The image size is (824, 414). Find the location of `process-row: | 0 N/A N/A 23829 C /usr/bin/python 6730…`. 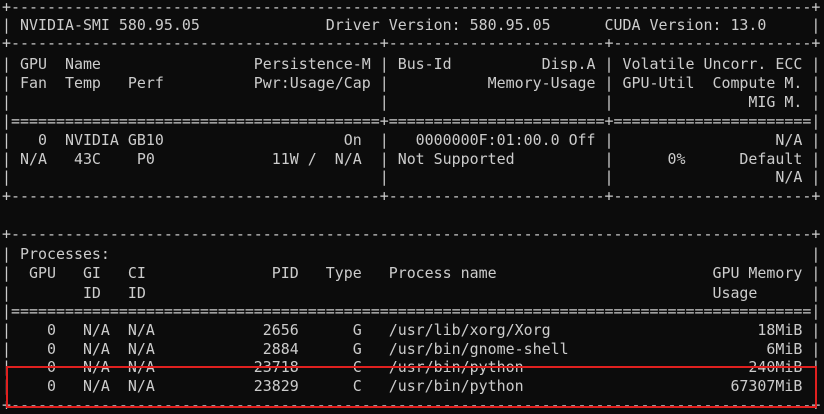

process-row: | 0 N/A N/A 23829 C /usr/bin/python 6730… is located at coordinates (411, 386).